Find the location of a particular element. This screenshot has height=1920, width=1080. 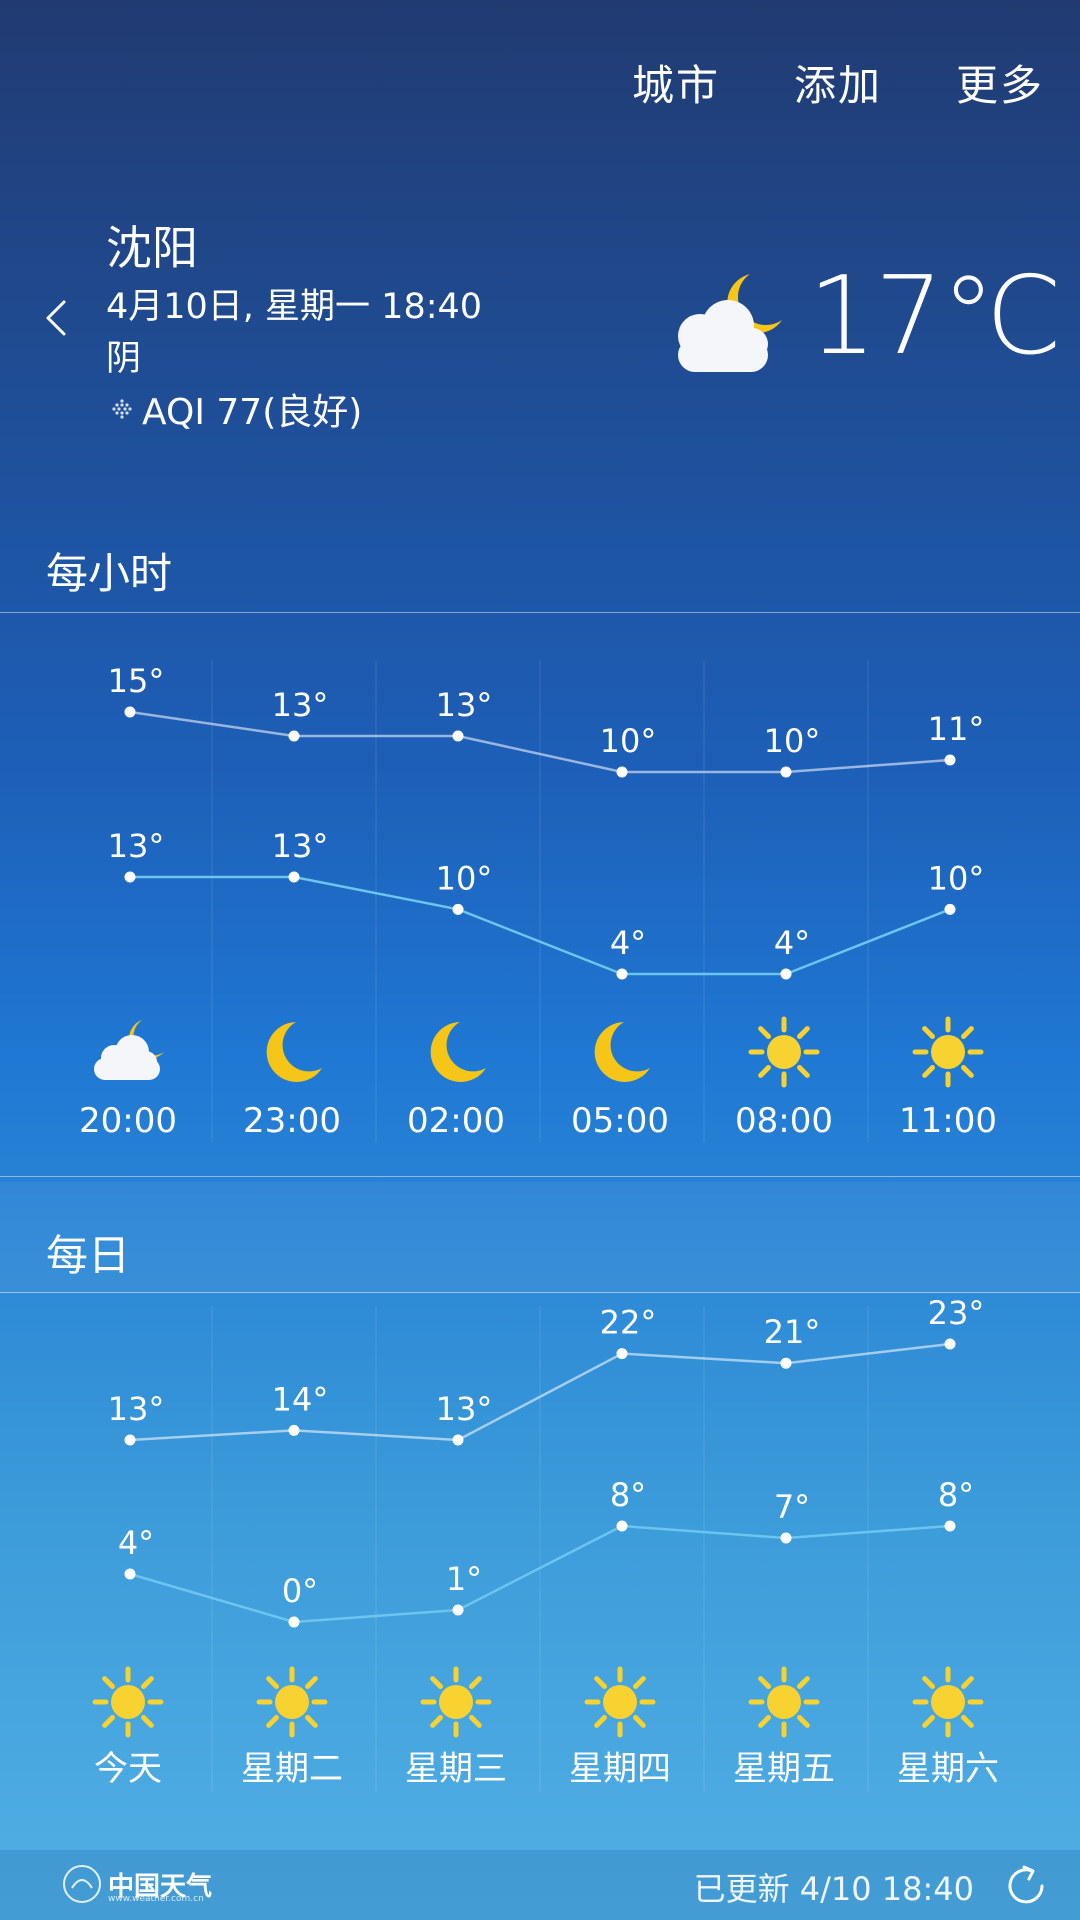

logo: 中国天气 www.weather.com.cn is located at coordinates (137, 1884).